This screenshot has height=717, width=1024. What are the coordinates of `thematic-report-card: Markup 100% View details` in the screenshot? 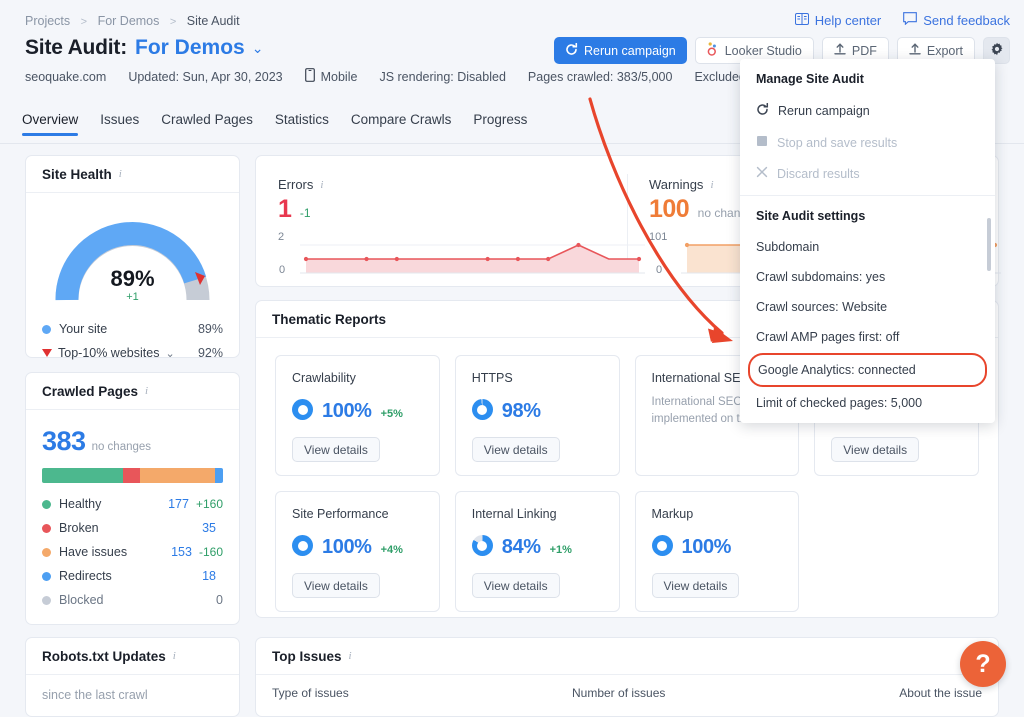 It's located at (717, 551).